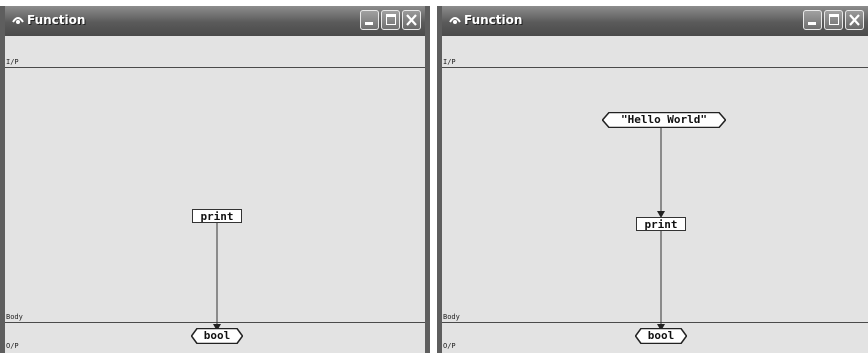 This screenshot has height=353, width=868. I want to click on hello-world-node: "Hello World", so click(664, 120).